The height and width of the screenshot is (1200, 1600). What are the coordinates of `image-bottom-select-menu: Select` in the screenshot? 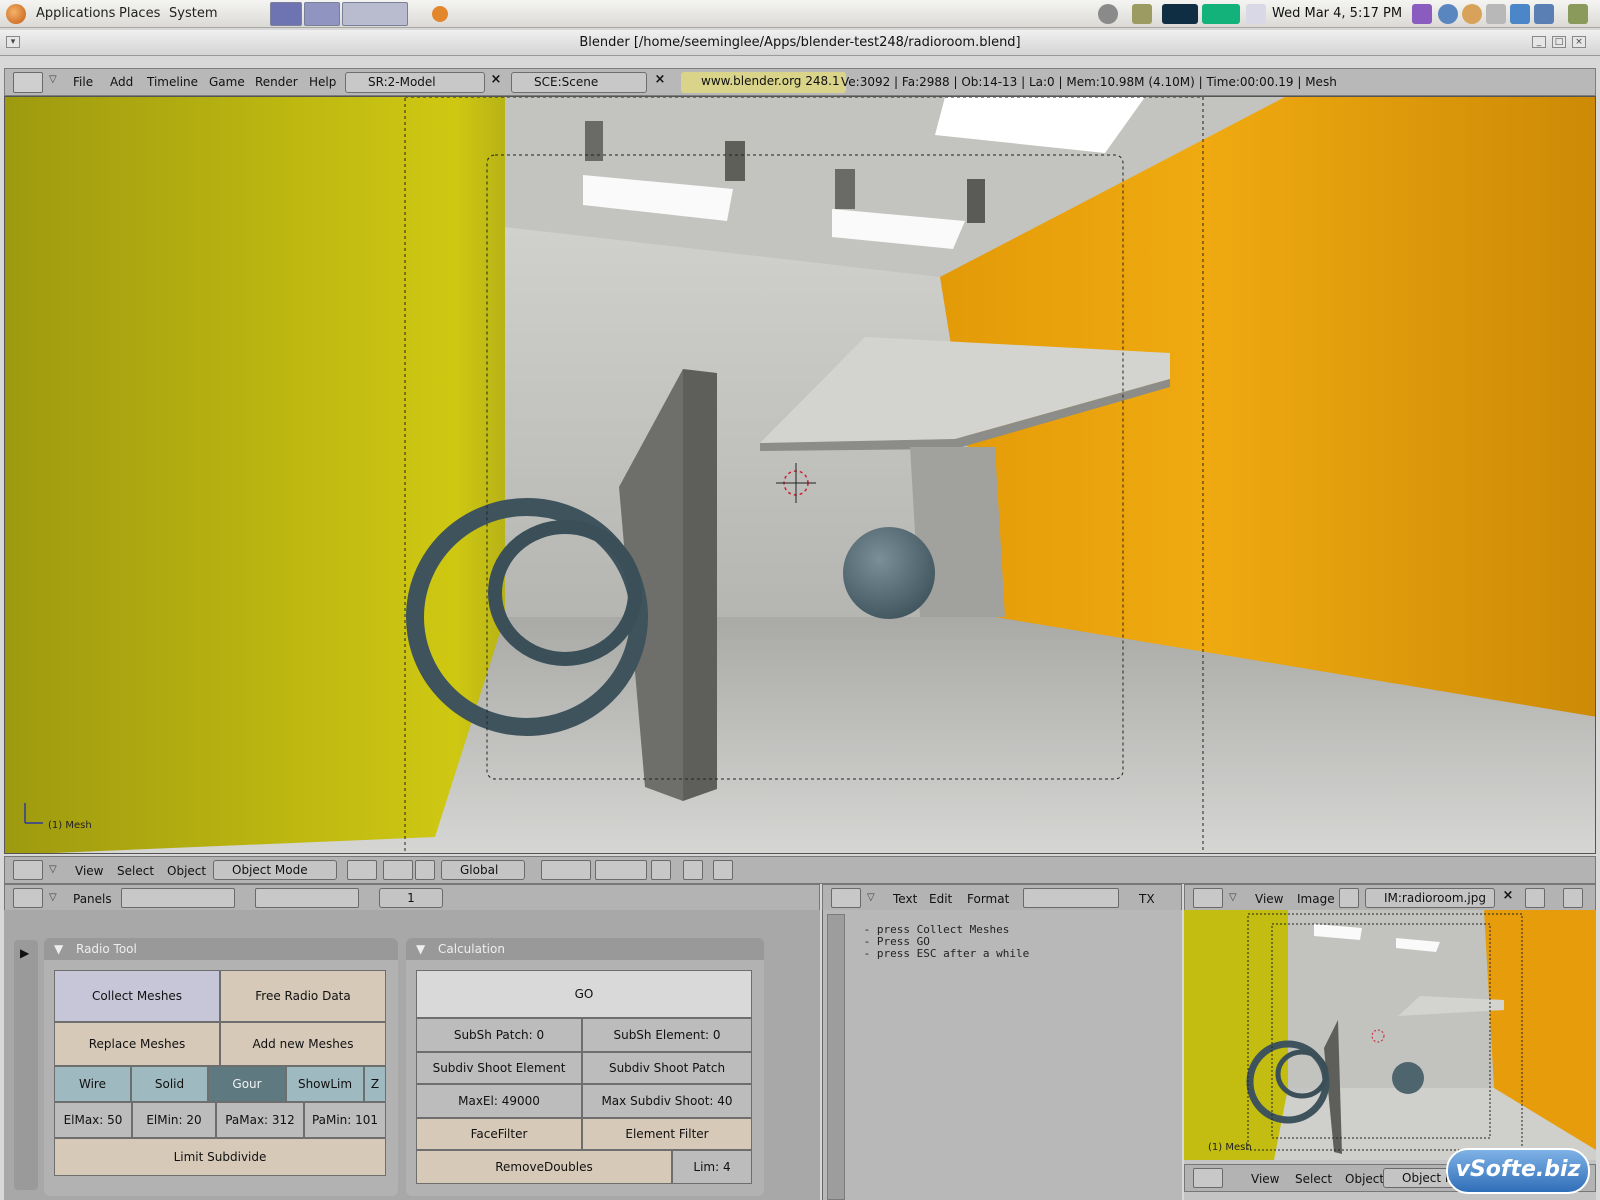 It's located at (1313, 1179).